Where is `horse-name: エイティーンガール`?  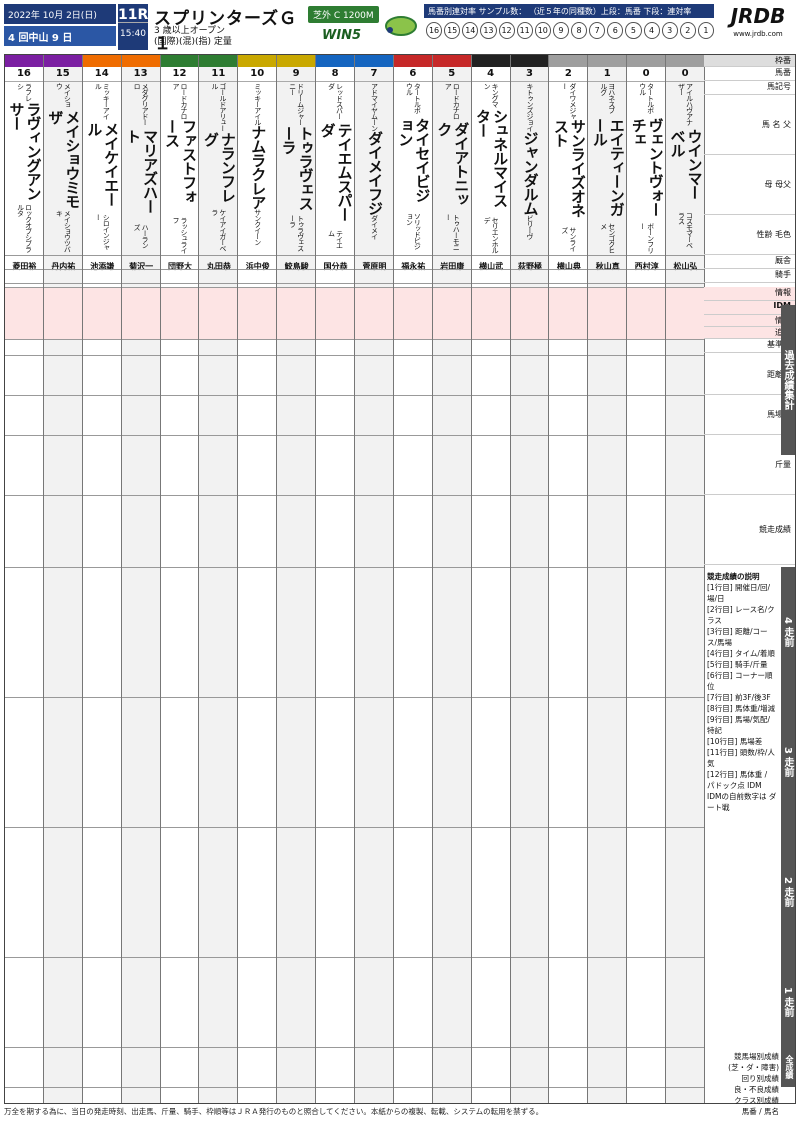
horse-name: エイティーンガール is located at coordinates (608, 170).